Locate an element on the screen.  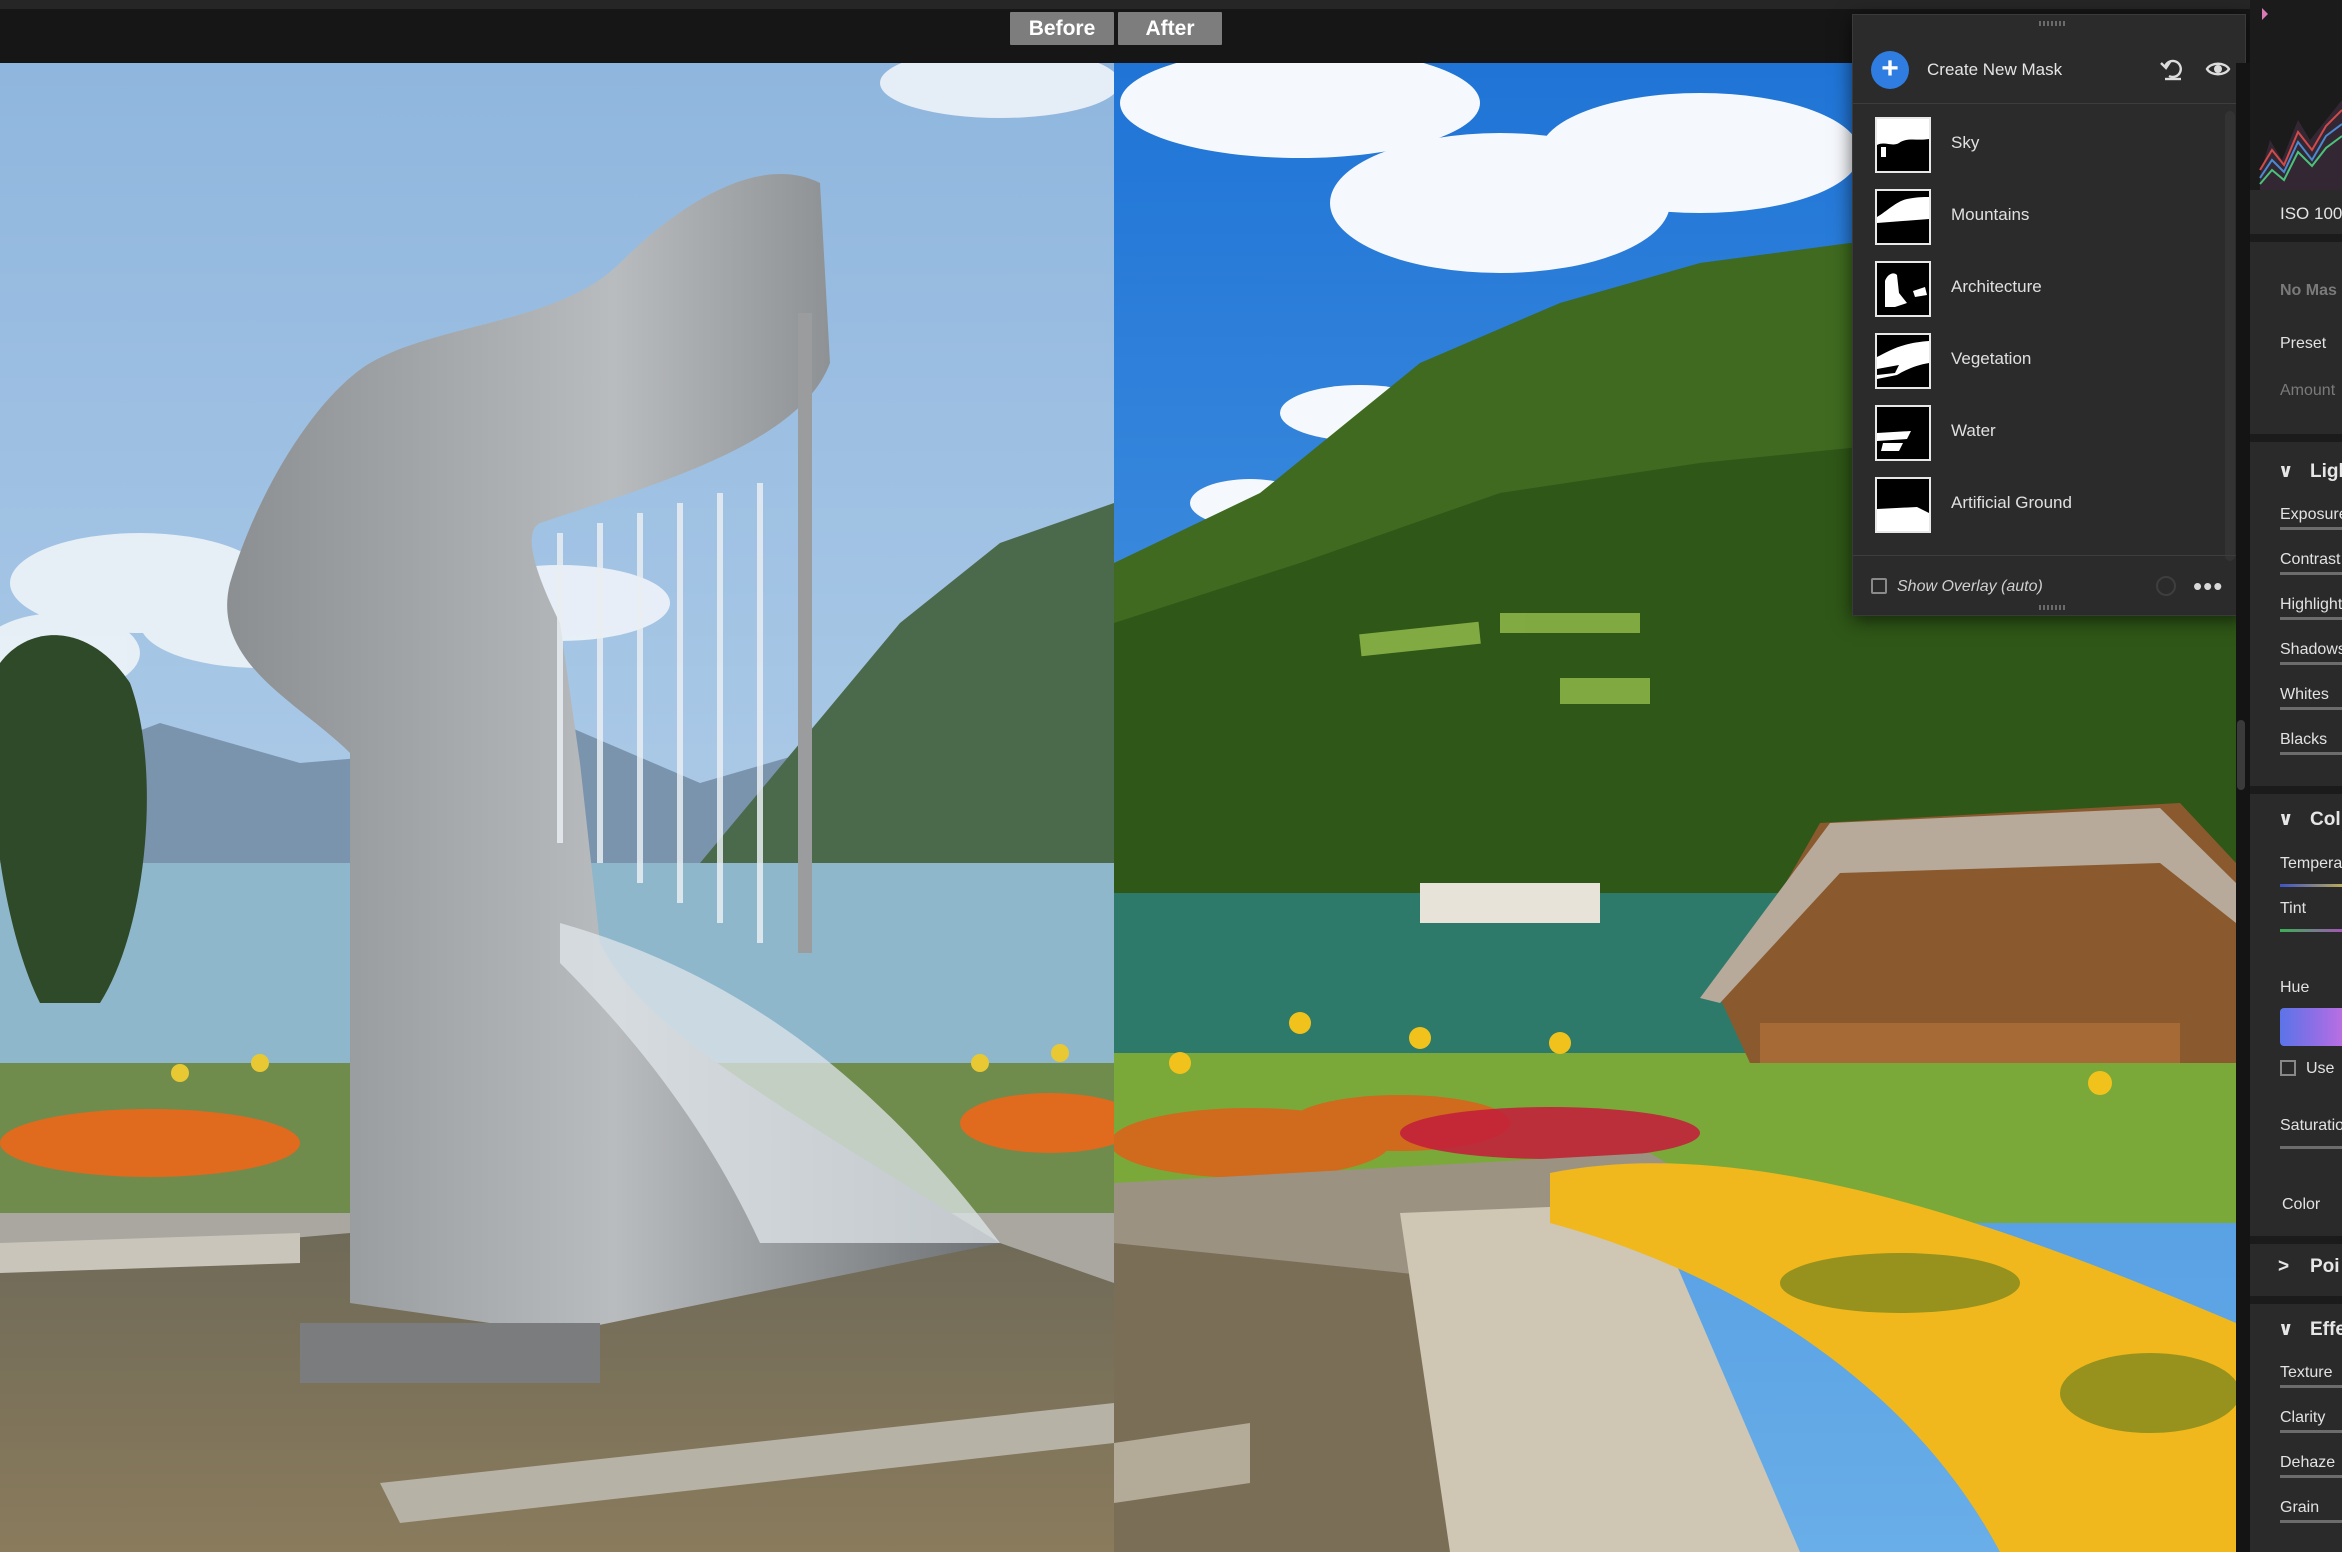
overlay-color-swatch is located at coordinates (2166, 586).